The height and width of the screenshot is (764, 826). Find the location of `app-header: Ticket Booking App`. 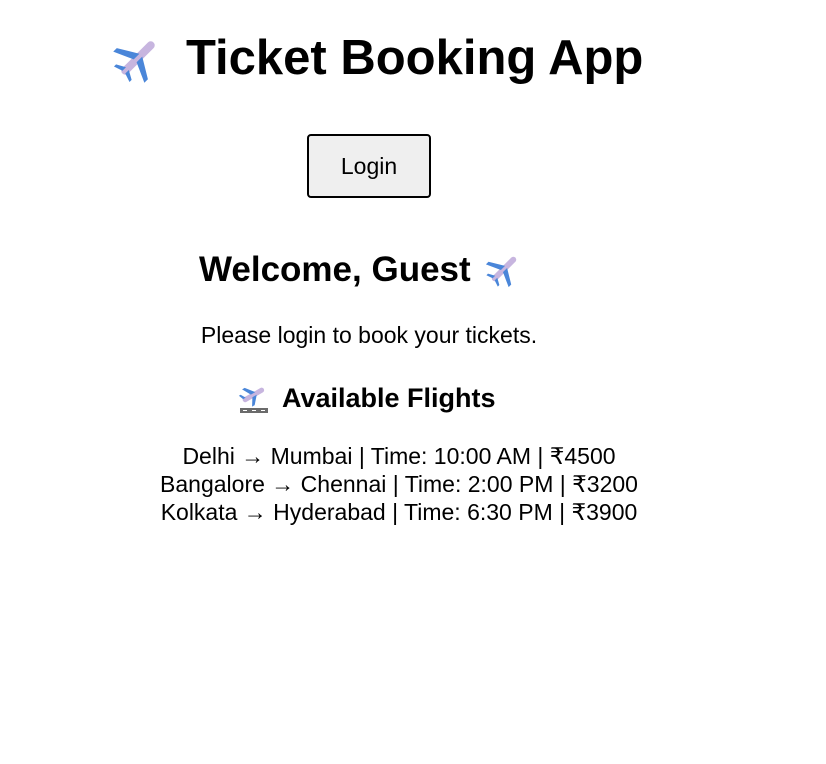

app-header: Ticket Booking App is located at coordinates (377, 58).